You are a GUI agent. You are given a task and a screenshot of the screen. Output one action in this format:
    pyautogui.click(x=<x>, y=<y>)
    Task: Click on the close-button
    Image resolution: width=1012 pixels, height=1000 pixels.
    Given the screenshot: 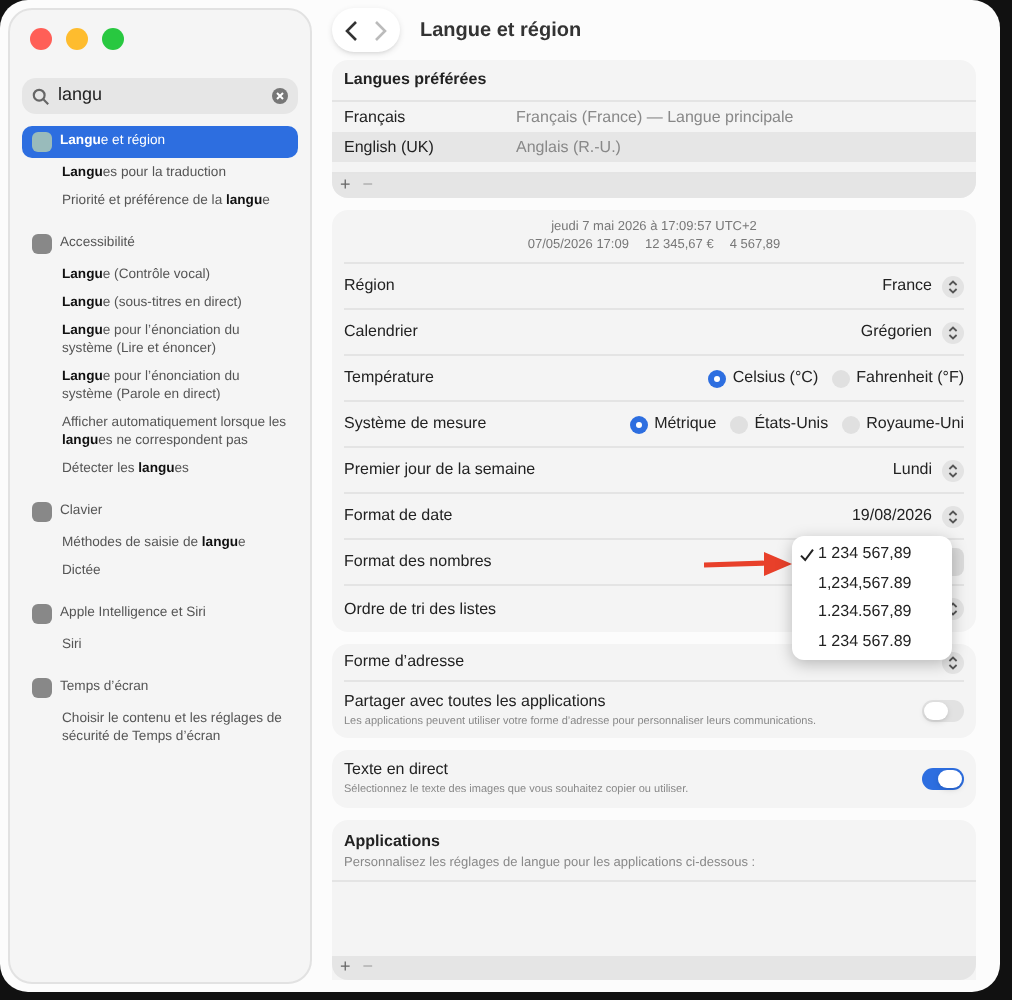 What is the action you would take?
    pyautogui.click(x=41, y=39)
    